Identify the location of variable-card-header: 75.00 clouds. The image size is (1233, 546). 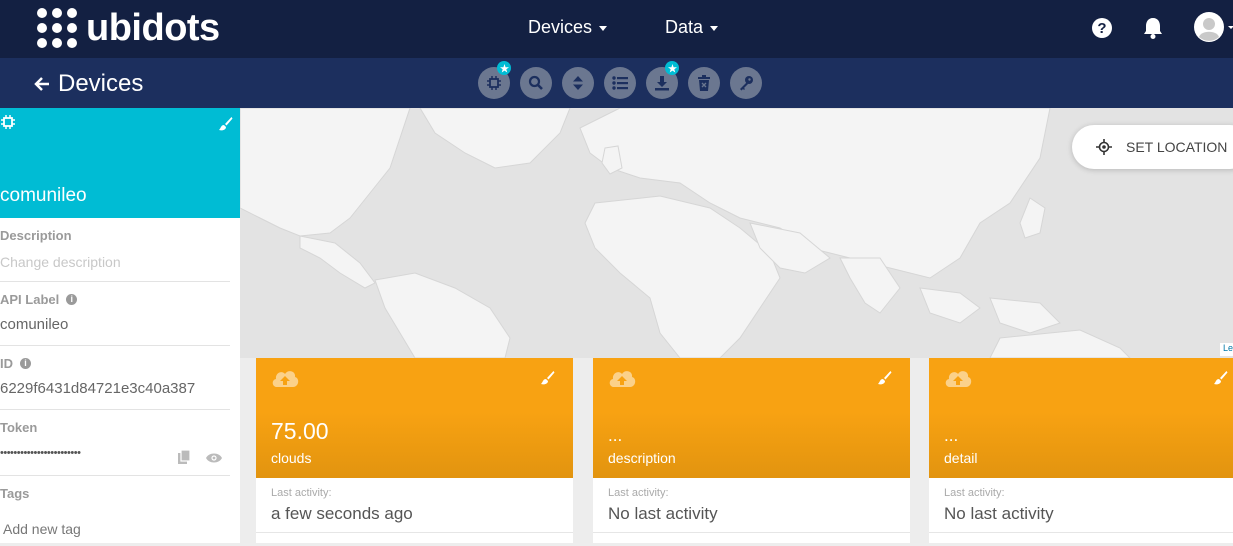
(414, 418).